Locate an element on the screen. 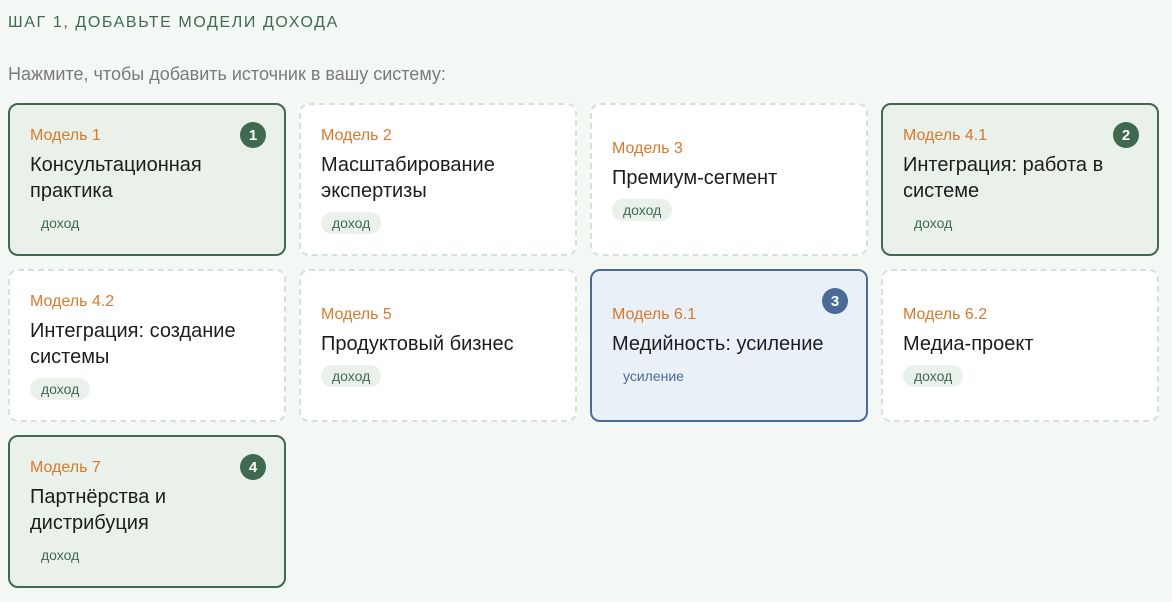 The height and width of the screenshot is (602, 1172). model-type-tag: усиление is located at coordinates (653, 375).